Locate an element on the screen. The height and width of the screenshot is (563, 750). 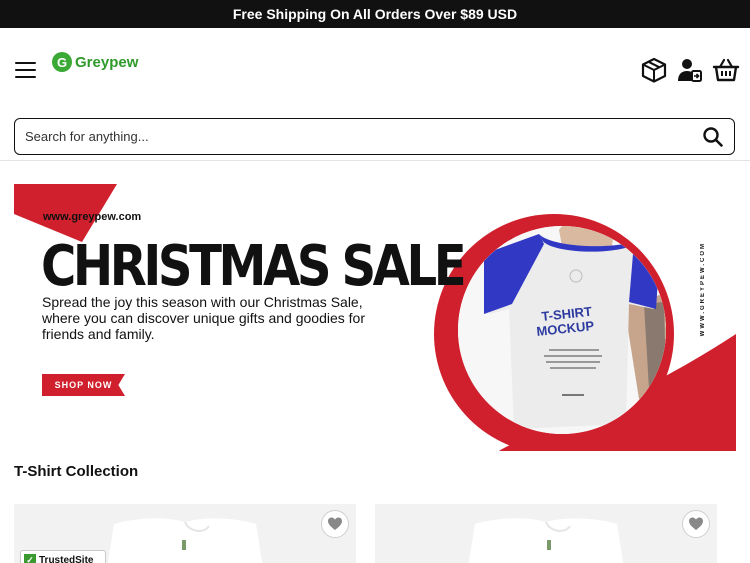
announcement-text: Free Shipping On All Orders Over $89 USD is located at coordinates (375, 14).